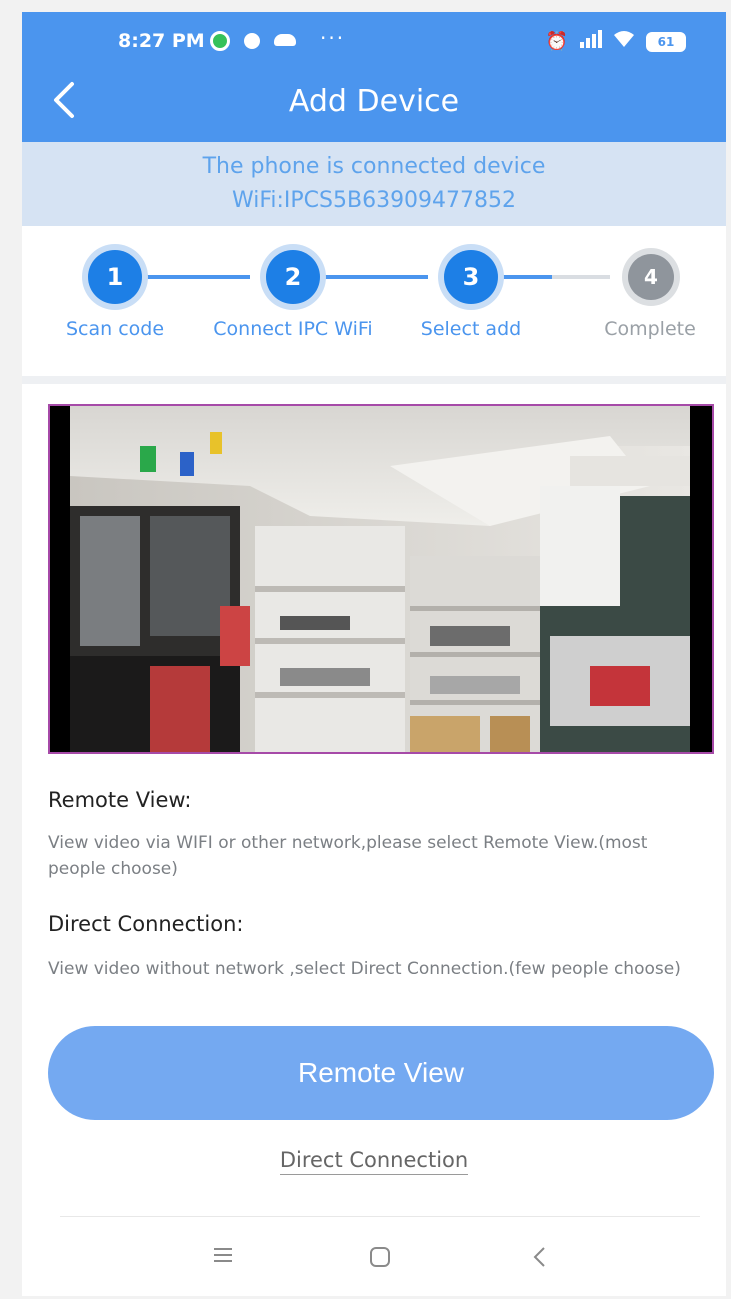  I want to click on back-chevron-icon, so click(539, 1259).